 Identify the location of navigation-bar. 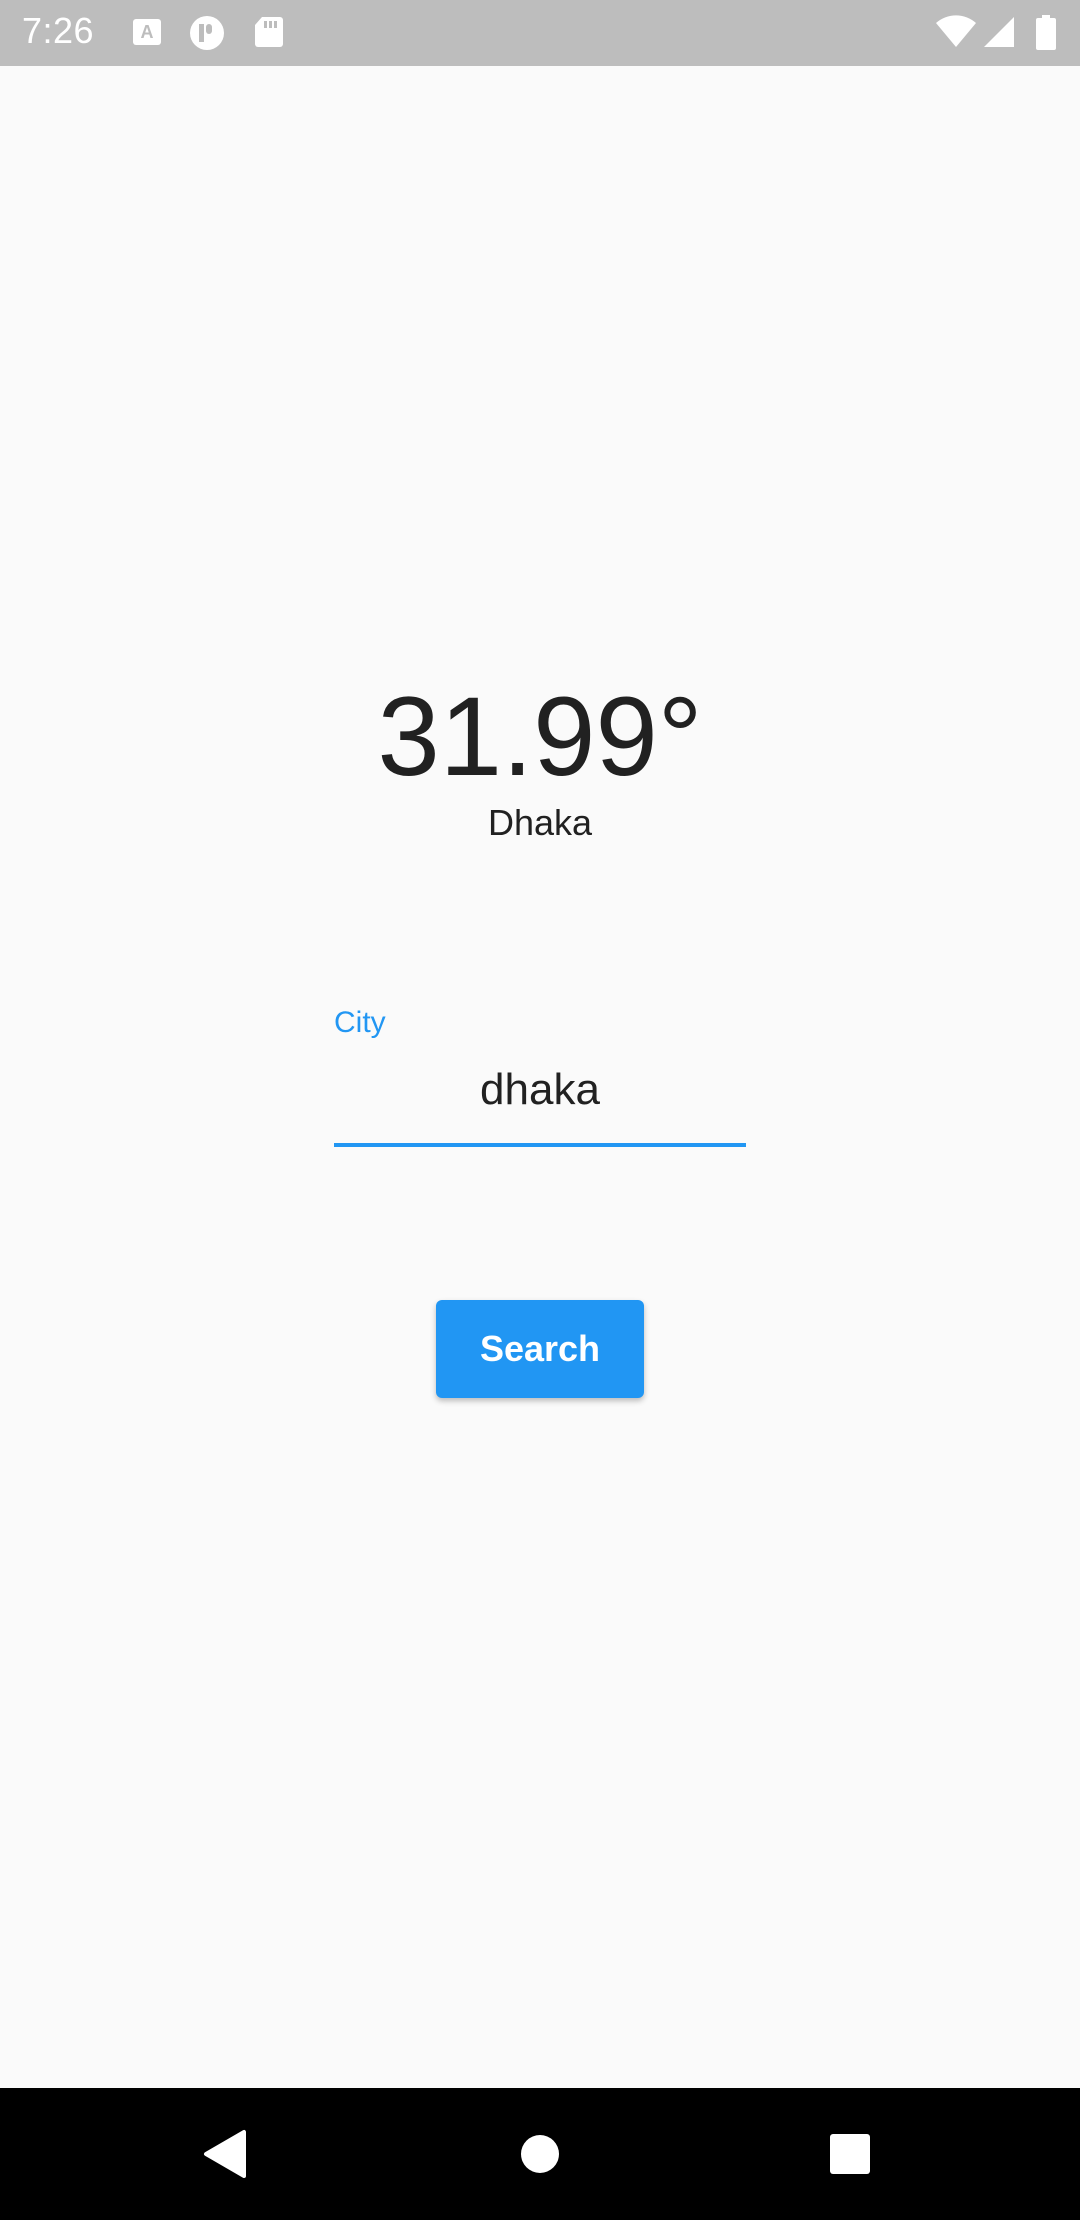
(540, 2154).